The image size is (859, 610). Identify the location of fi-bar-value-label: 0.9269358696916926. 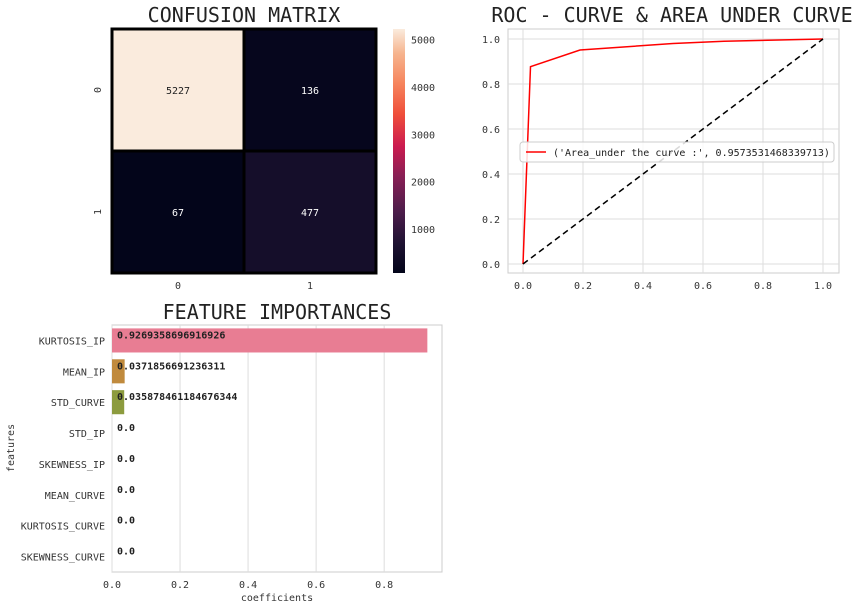
(171, 335).